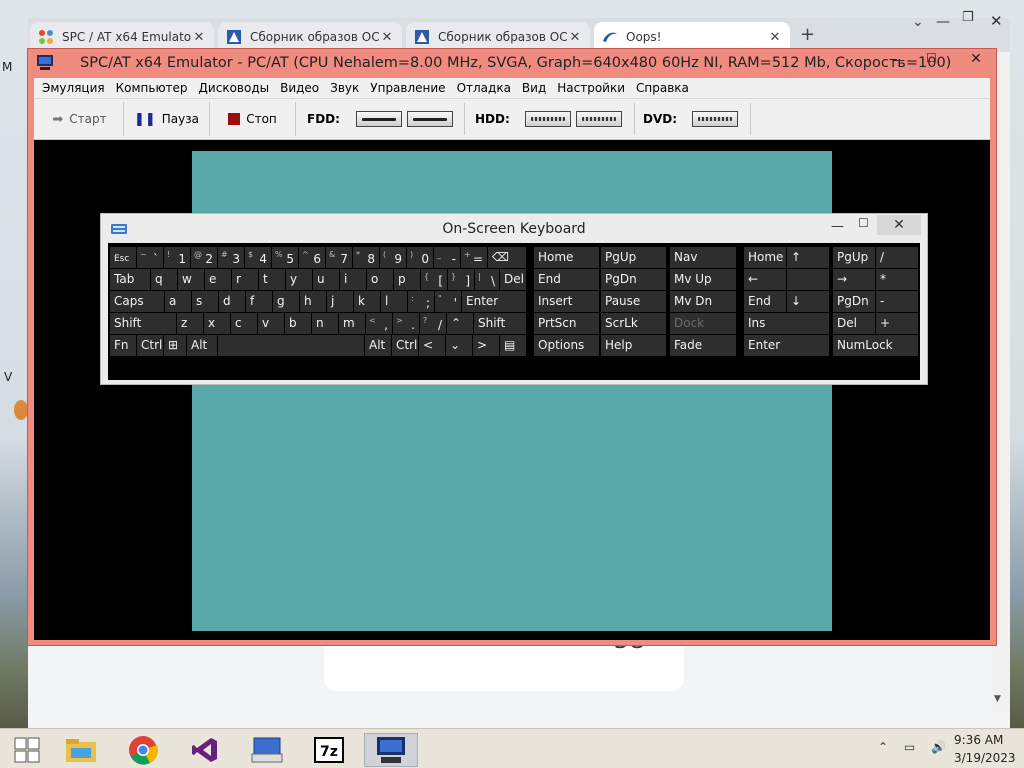 The height and width of the screenshot is (768, 1024). What do you see at coordinates (460, 323) in the screenshot?
I see `osk-key: ⌃` at bounding box center [460, 323].